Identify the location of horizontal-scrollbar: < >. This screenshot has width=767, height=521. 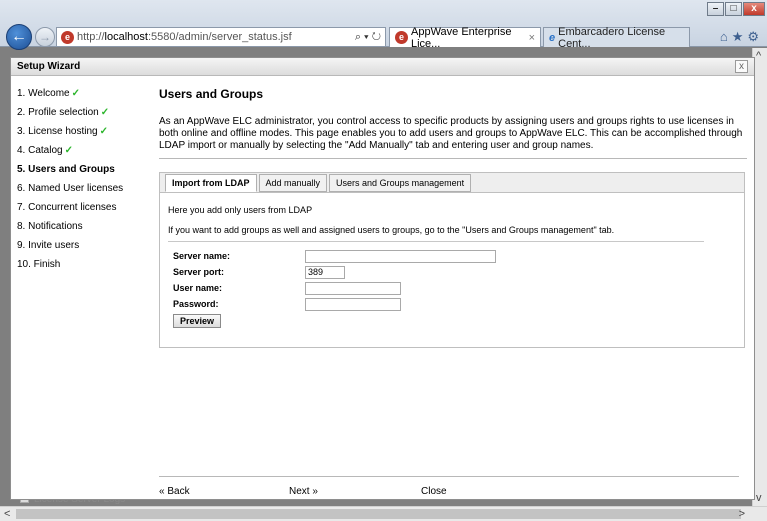
(383, 513).